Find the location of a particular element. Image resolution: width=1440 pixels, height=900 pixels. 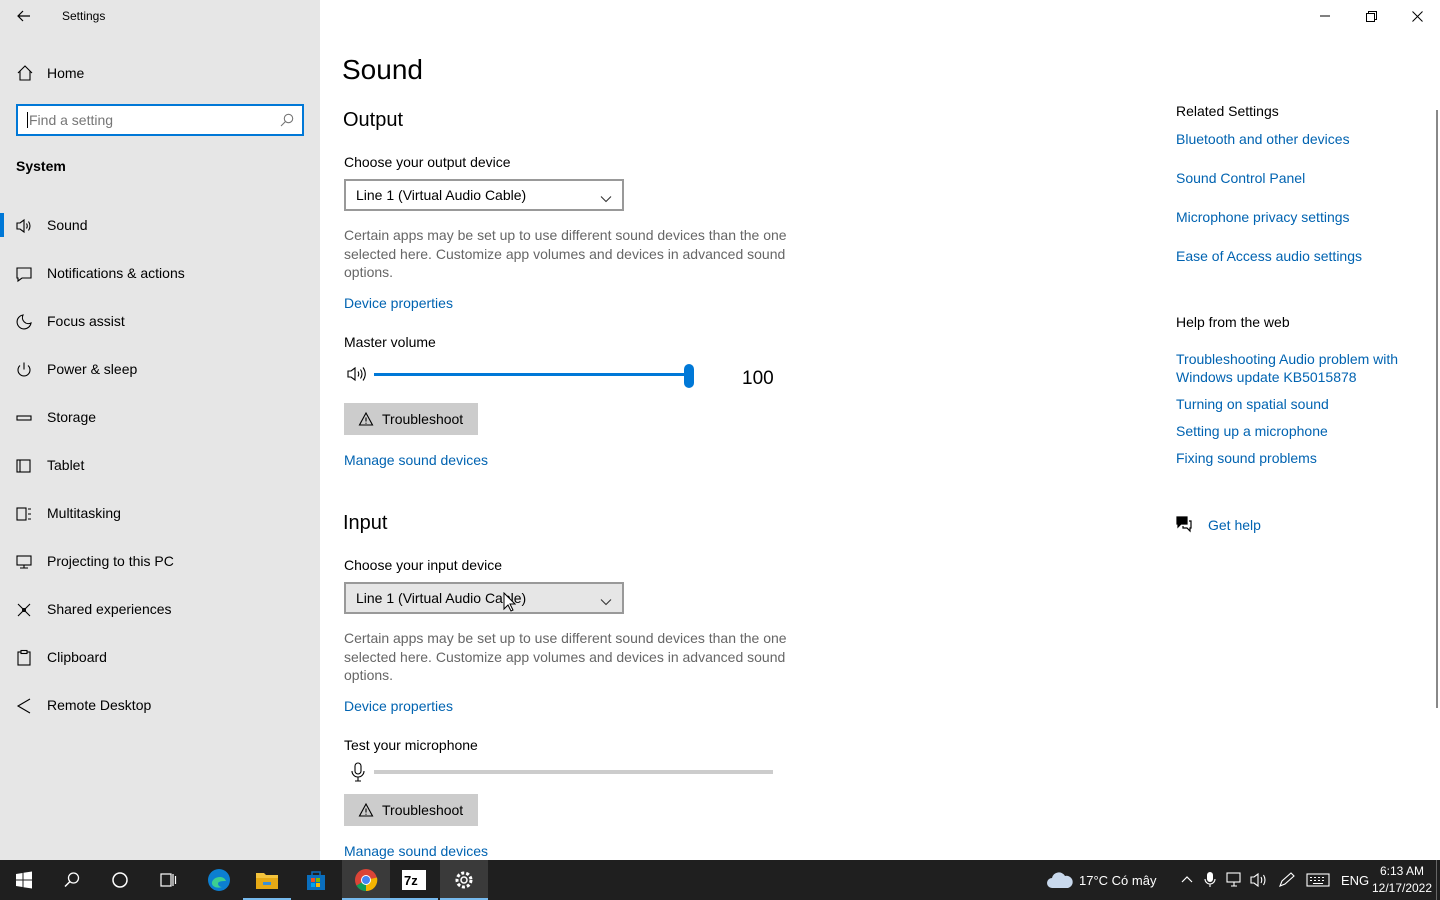

warning-icon is located at coordinates (366, 421).